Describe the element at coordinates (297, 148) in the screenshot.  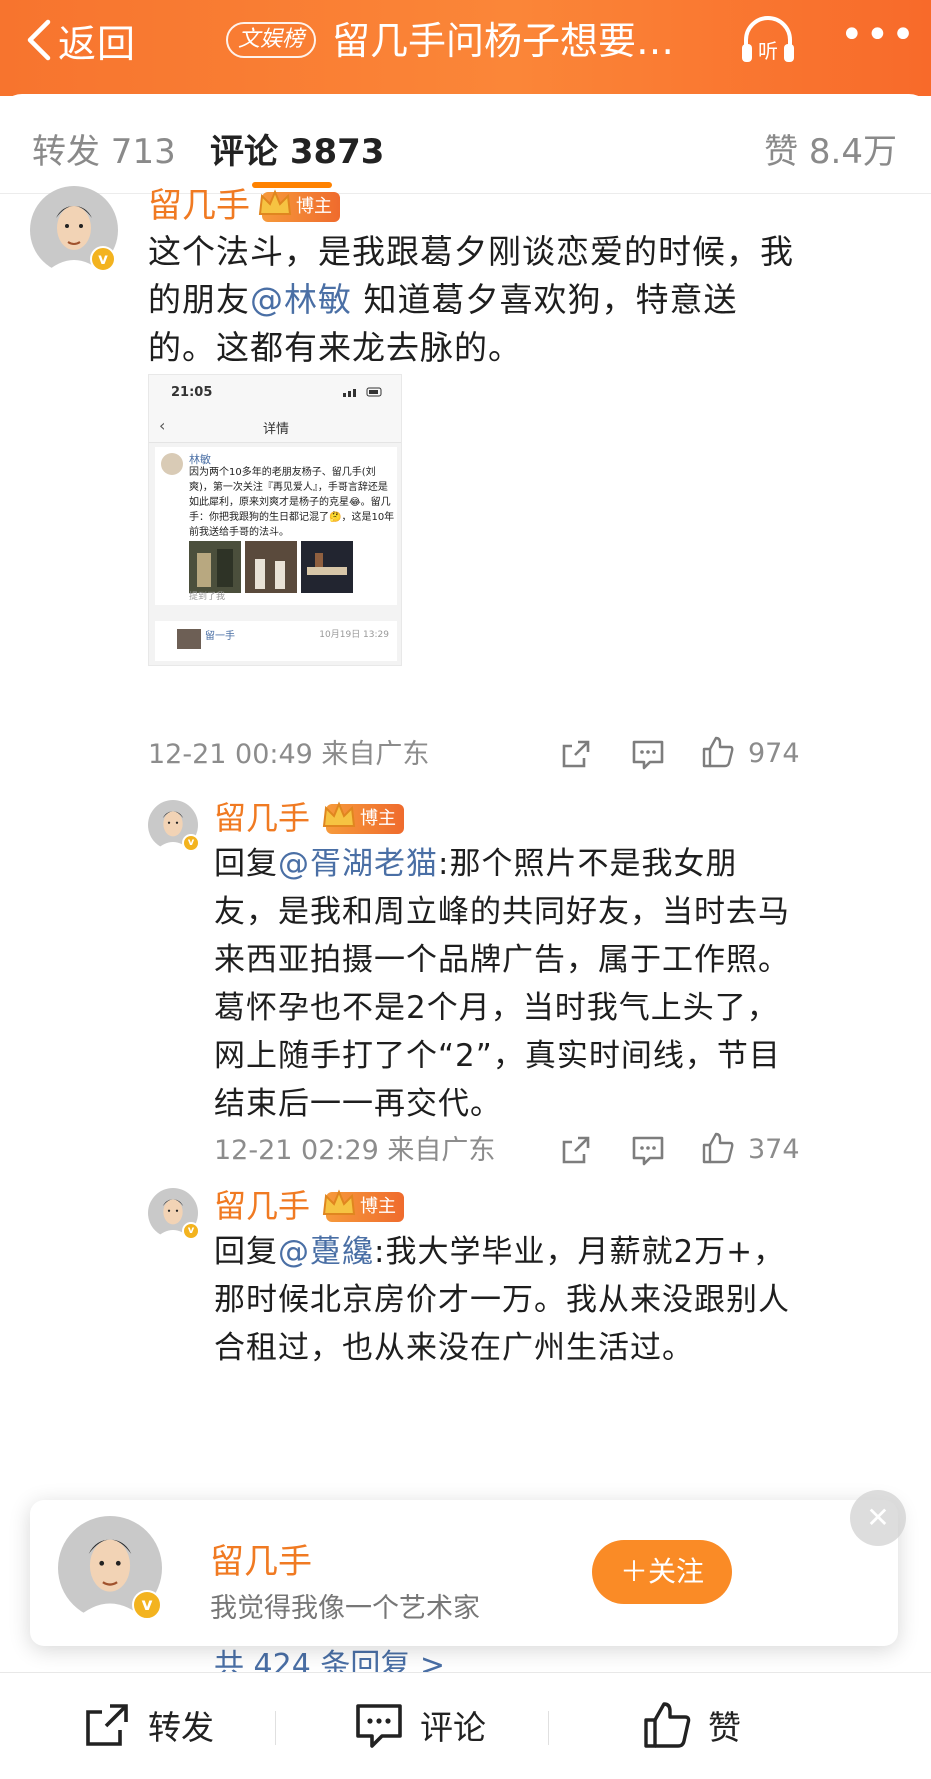
I see `tab-comments: 评论 3873` at that location.